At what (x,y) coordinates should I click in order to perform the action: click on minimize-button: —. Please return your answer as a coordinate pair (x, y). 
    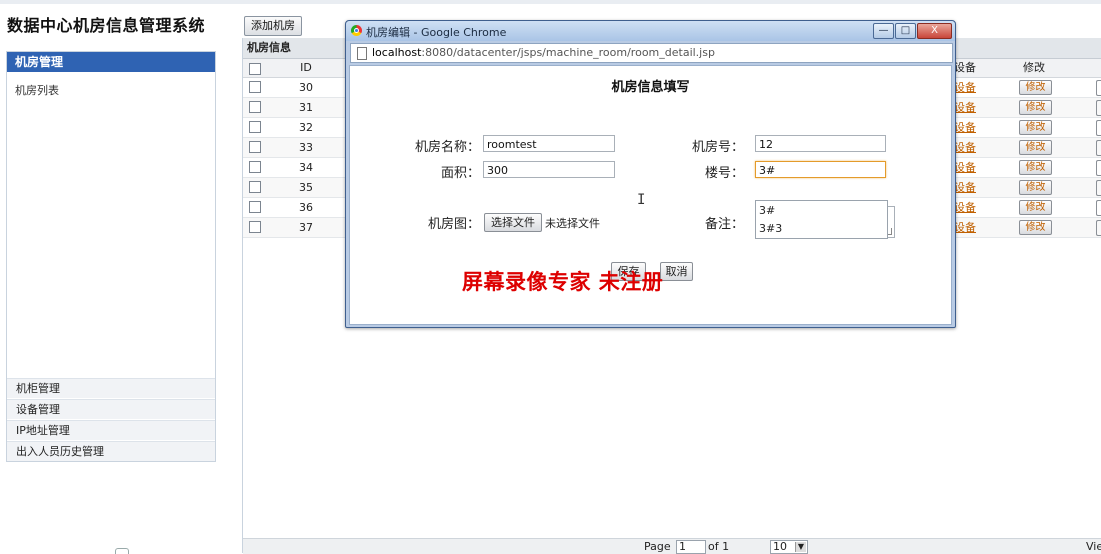
    Looking at the image, I should click on (883, 31).